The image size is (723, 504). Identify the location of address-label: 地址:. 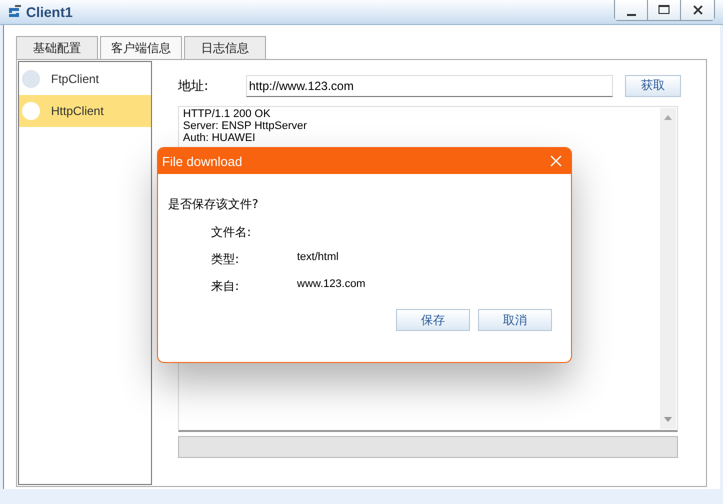
(194, 86).